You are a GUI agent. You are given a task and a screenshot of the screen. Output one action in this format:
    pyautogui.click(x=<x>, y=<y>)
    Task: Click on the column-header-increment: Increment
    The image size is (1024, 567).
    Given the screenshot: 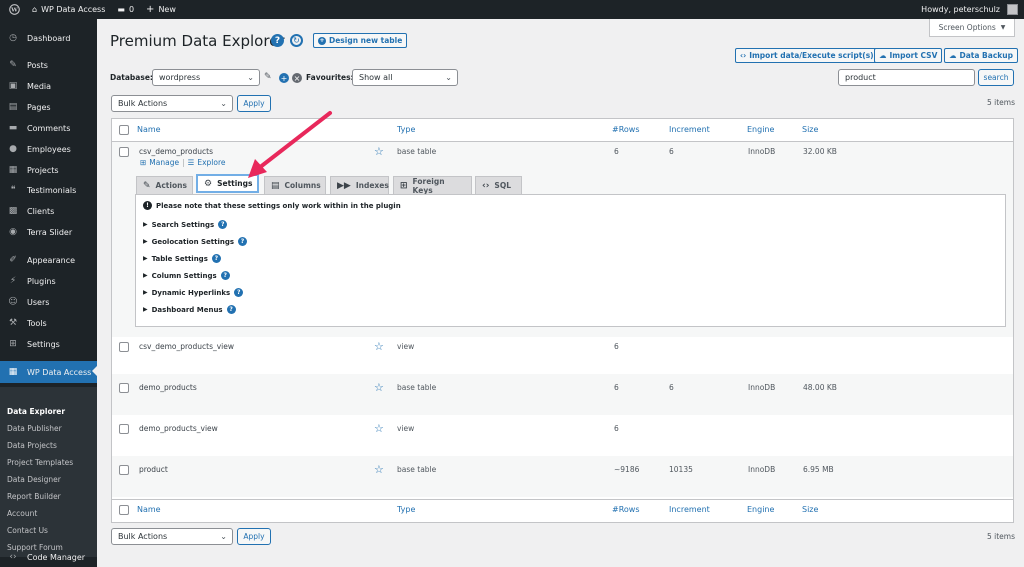 What is the action you would take?
    pyautogui.click(x=689, y=129)
    